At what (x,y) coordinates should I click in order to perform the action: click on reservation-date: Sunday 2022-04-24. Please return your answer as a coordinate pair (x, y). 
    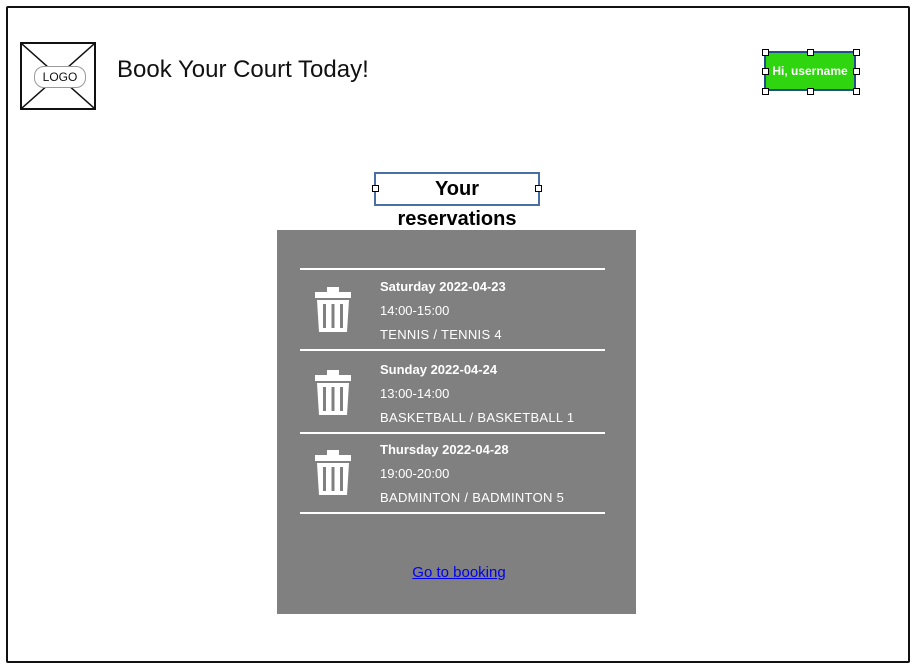
    Looking at the image, I should click on (439, 369).